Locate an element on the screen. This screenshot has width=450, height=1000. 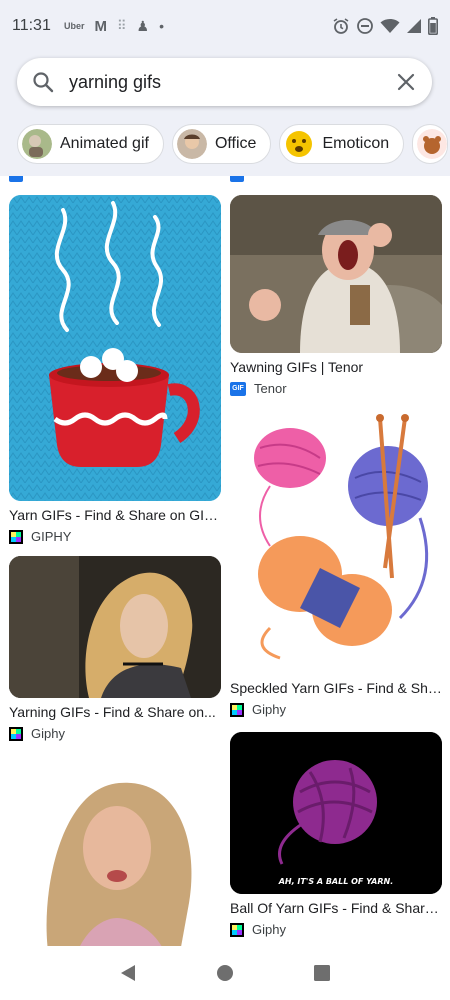
chip-more is located at coordinates (430, 144).